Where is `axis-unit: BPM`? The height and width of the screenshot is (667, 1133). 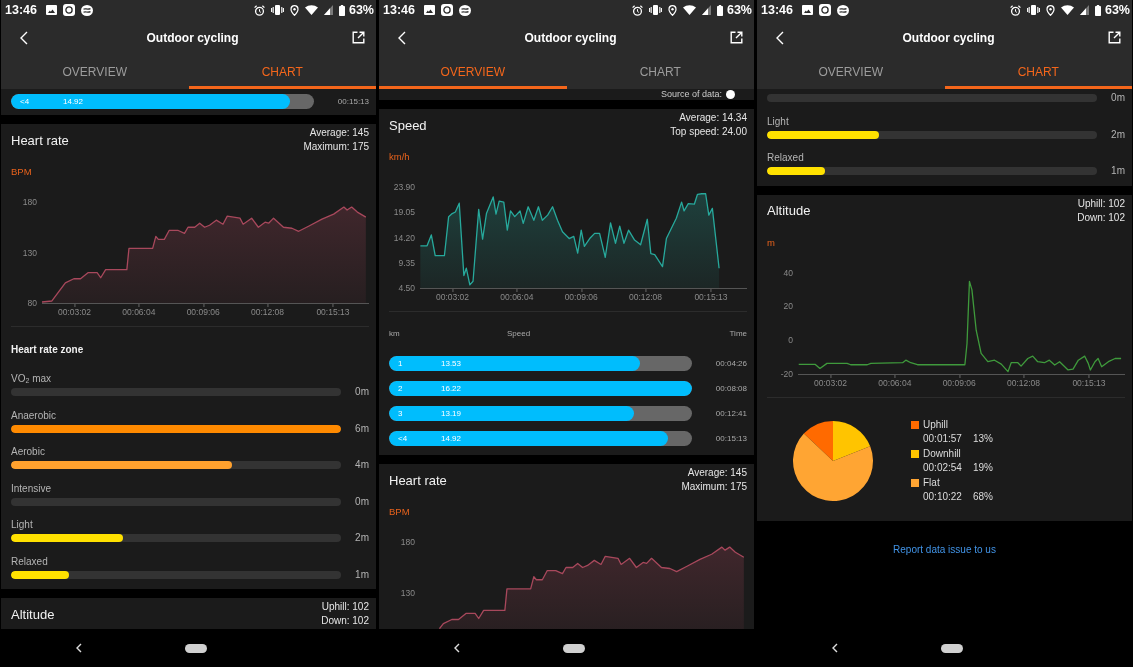 axis-unit: BPM is located at coordinates (21, 172).